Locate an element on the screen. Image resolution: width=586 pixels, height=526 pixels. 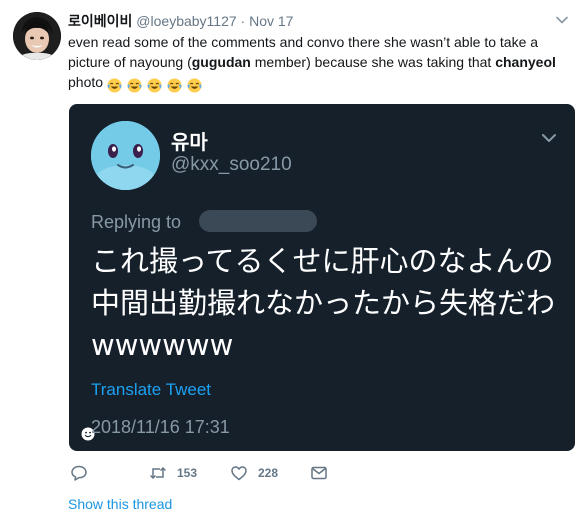
user-handle: @loeybaby1127 is located at coordinates (186, 21).